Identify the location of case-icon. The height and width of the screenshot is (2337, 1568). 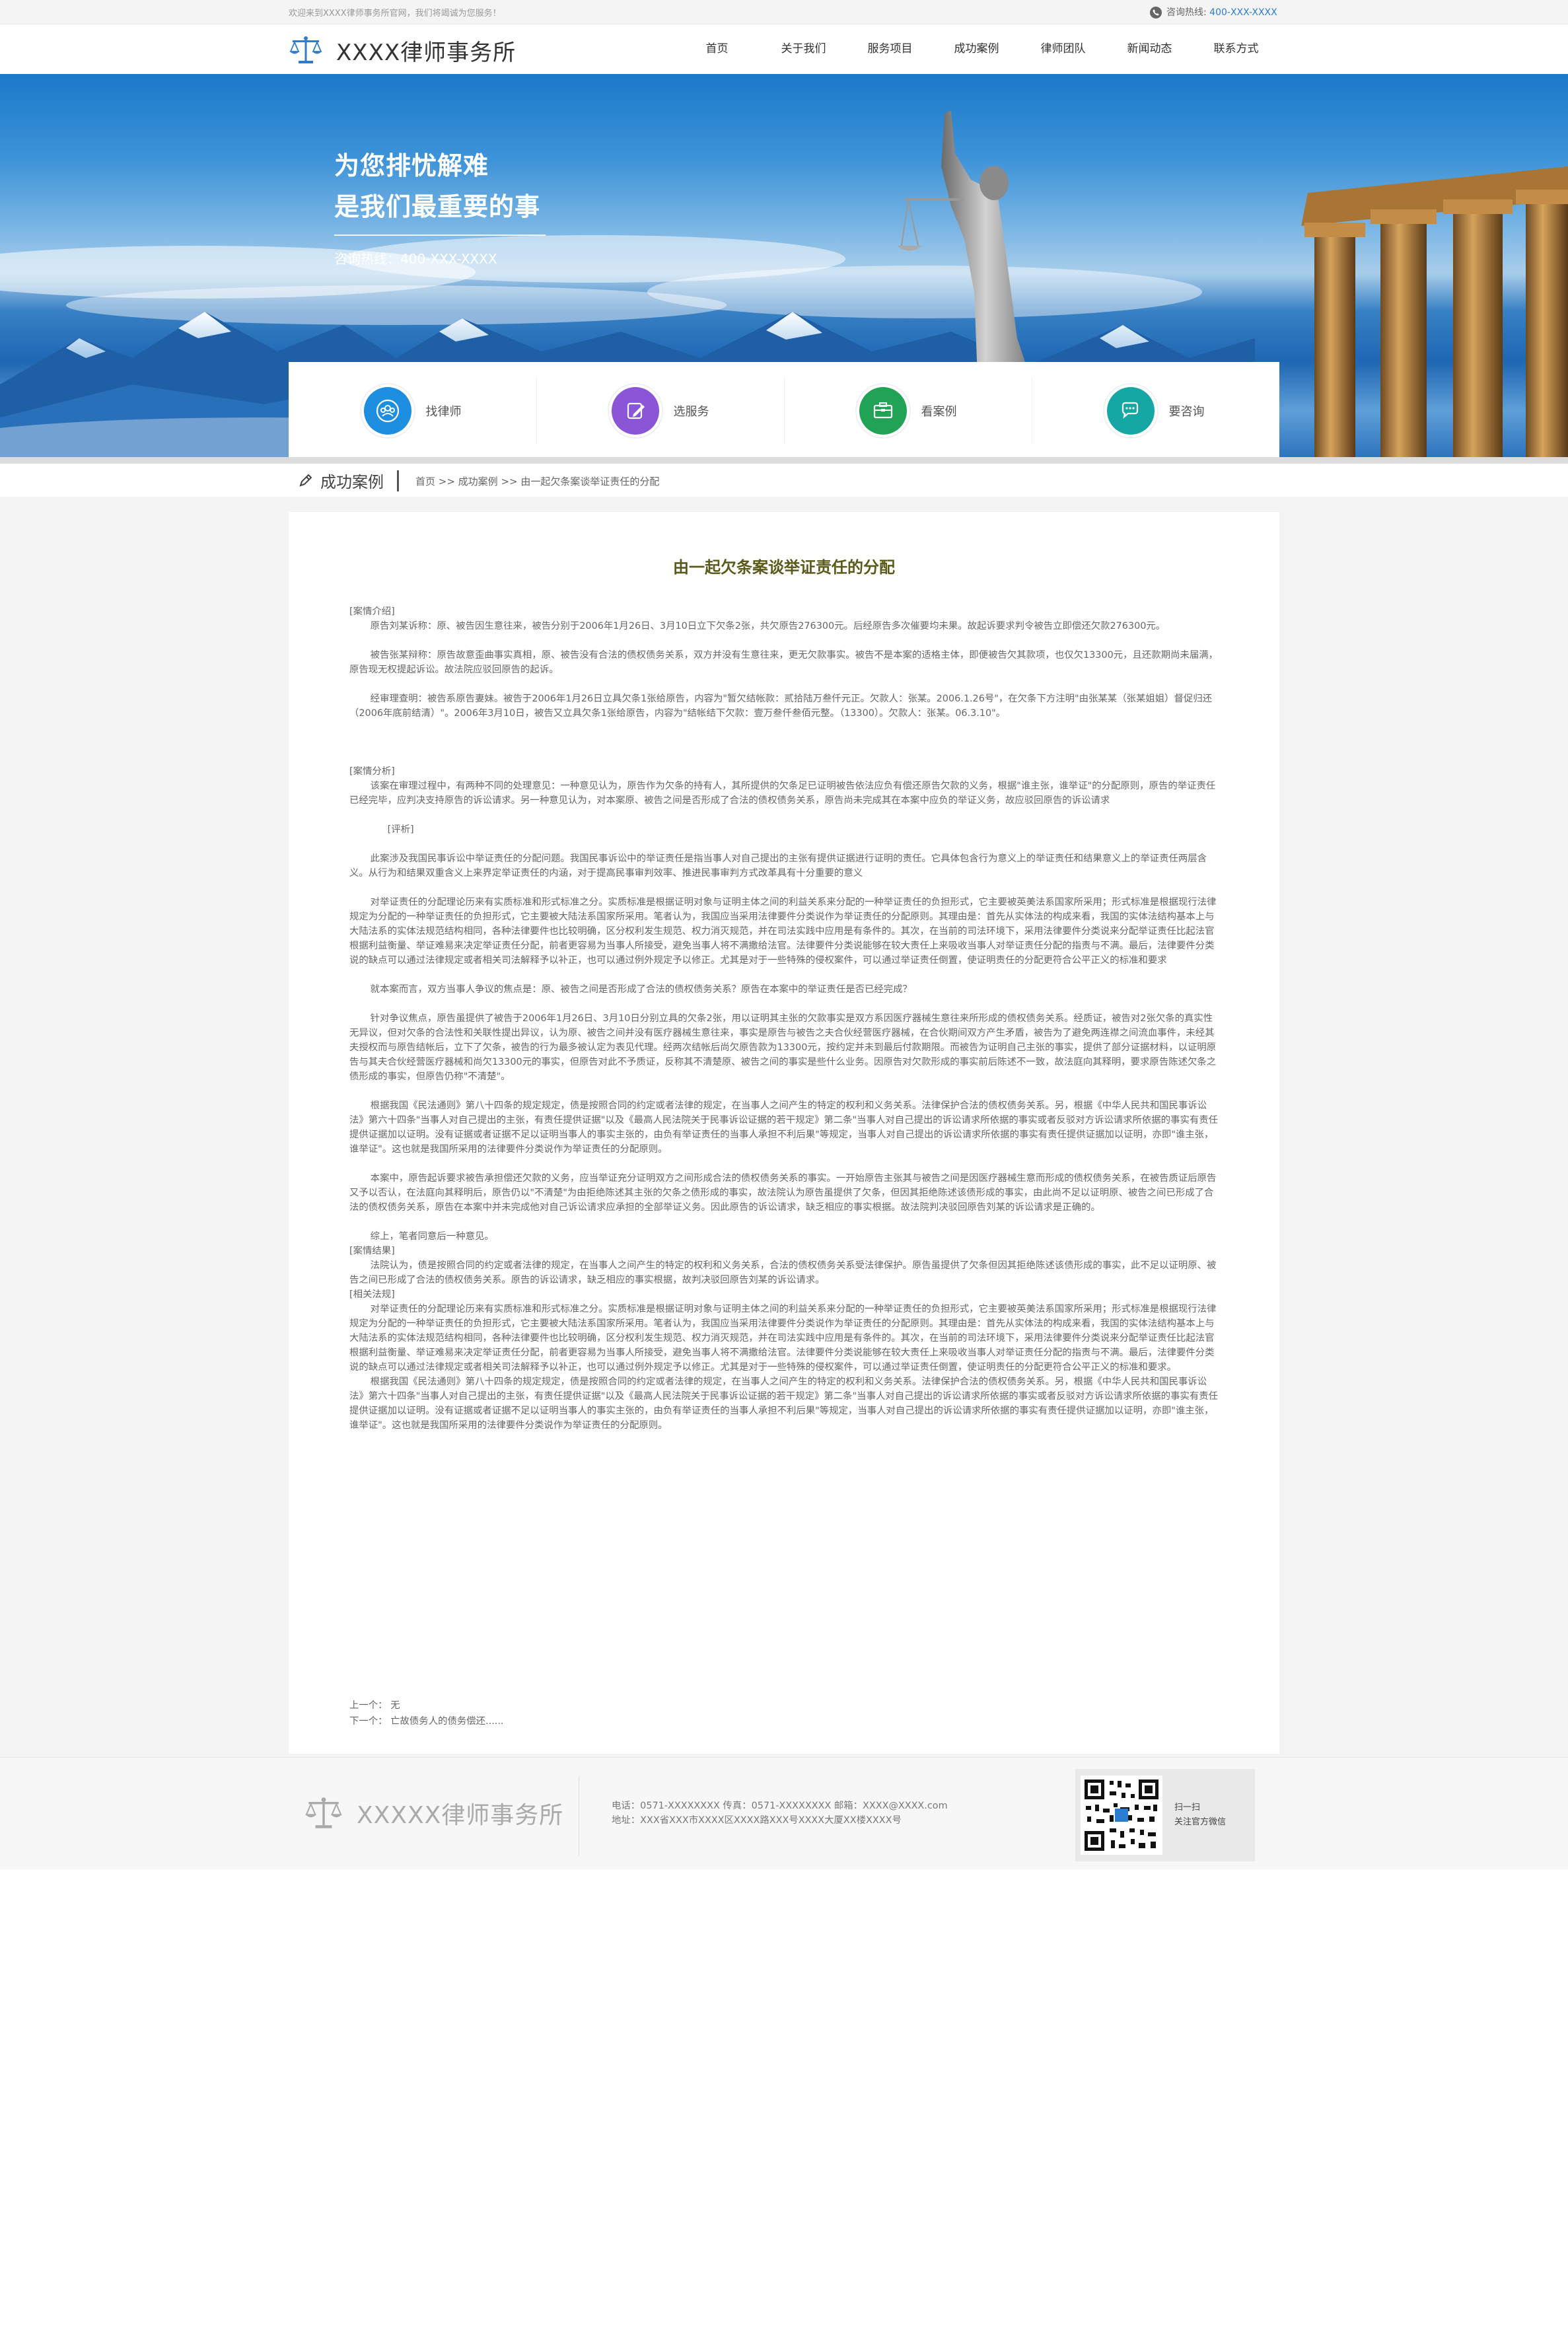
(883, 411).